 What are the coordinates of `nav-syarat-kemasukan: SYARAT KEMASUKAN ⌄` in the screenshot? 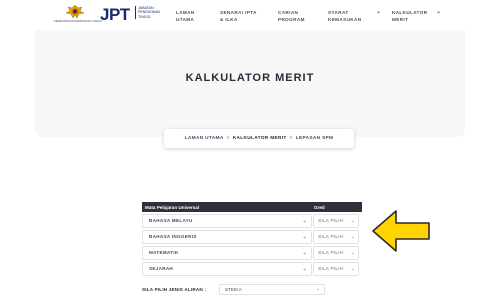 It's located at (354, 16).